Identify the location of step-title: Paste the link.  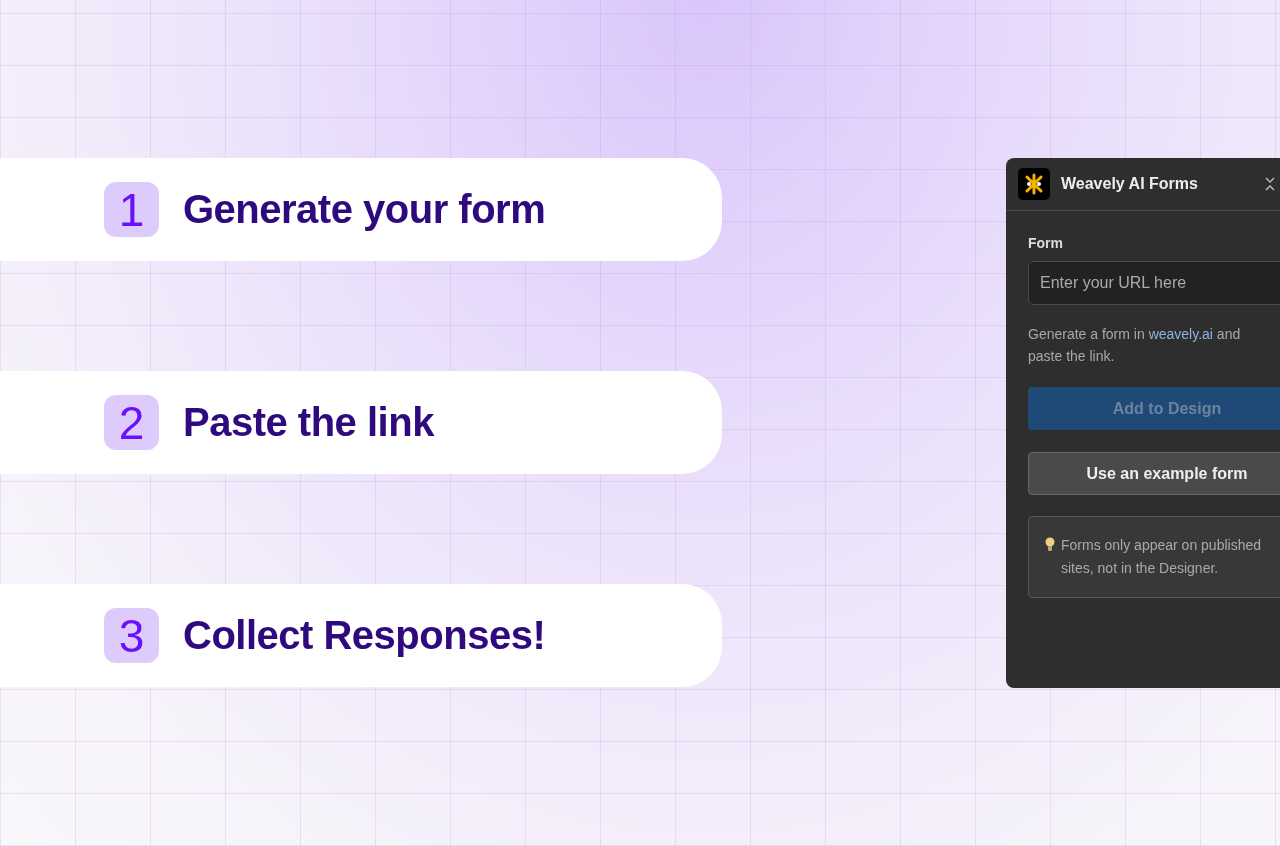
(308, 422).